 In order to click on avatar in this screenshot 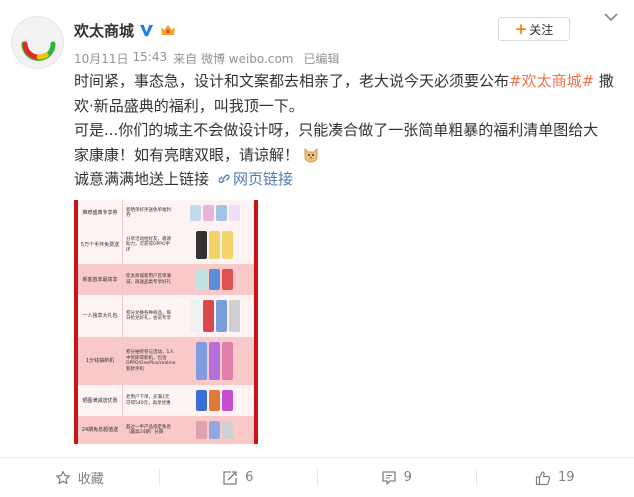, I will do `click(37, 42)`.